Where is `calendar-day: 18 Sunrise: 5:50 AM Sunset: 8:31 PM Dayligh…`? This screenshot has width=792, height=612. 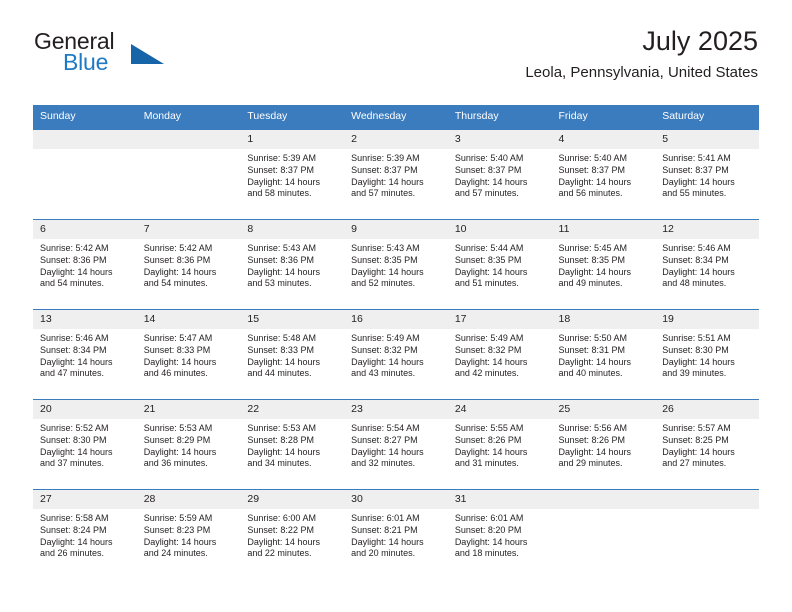 calendar-day: 18 Sunrise: 5:50 AM Sunset: 8:31 PM Dayligh… is located at coordinates (603, 354).